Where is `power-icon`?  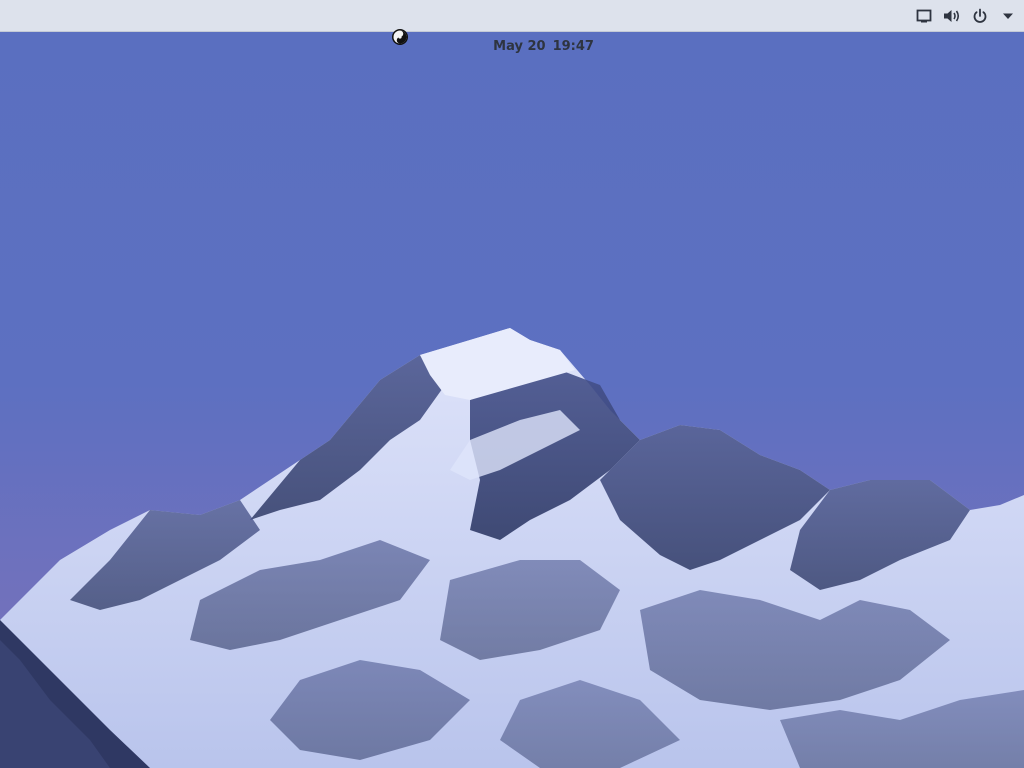
power-icon is located at coordinates (980, 16).